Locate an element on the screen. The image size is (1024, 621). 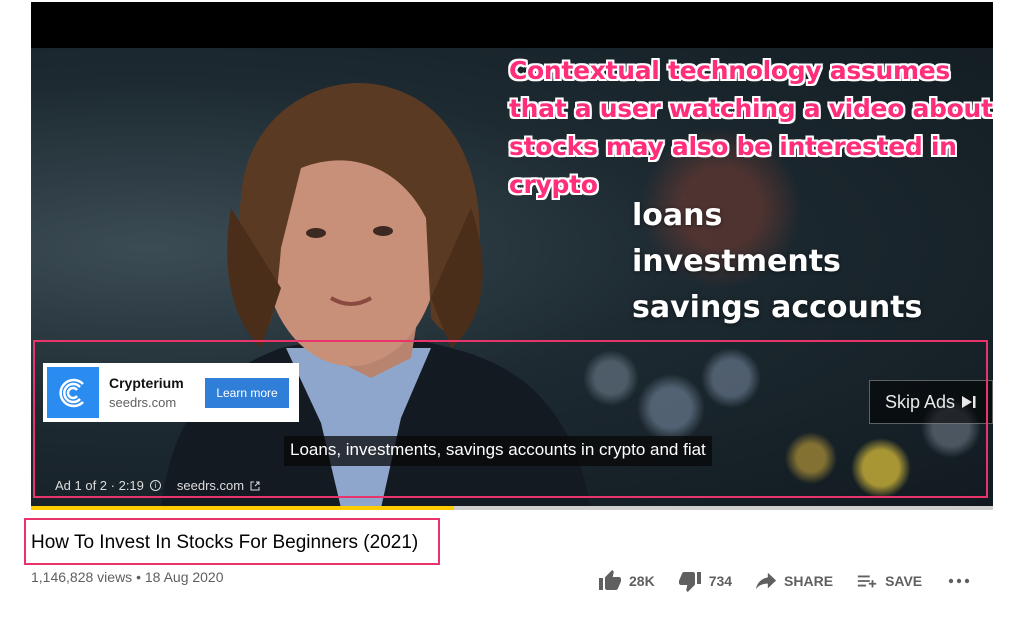
callout-line: Contextual technology assumes is located at coordinates (729, 70).